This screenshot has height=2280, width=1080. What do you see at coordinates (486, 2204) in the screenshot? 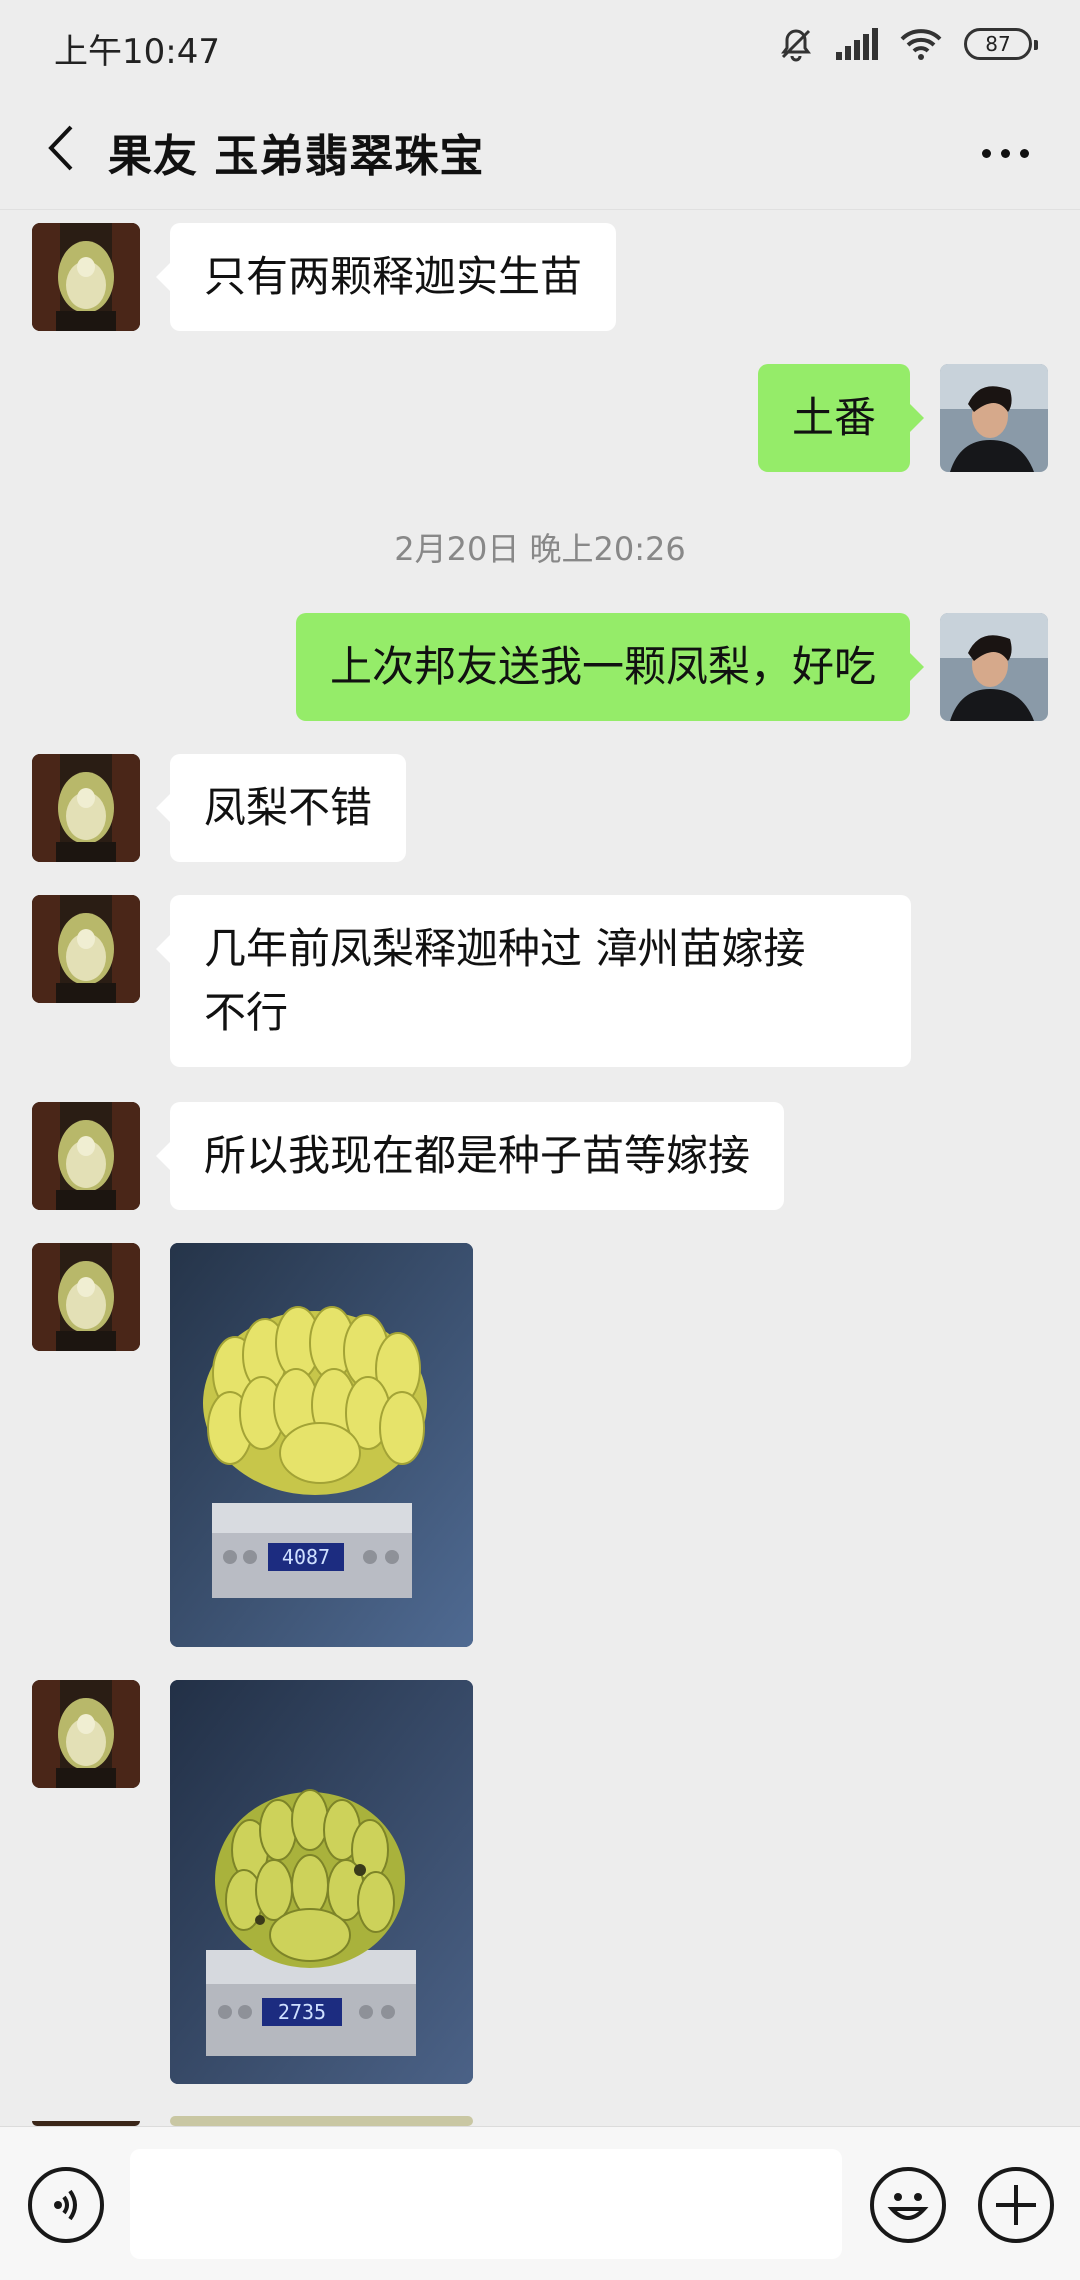
I see `message-input` at bounding box center [486, 2204].